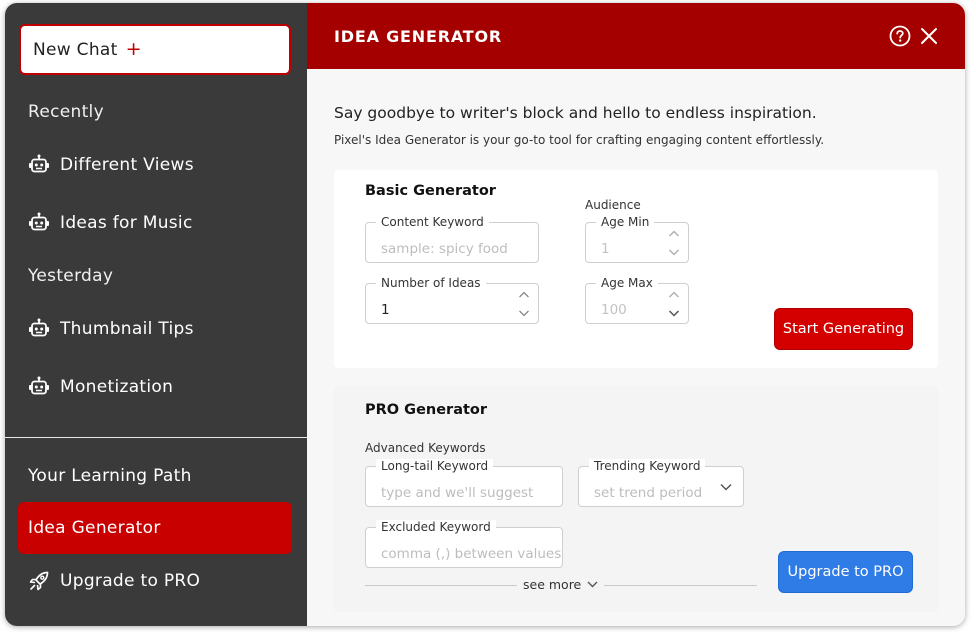 This screenshot has height=639, width=976. I want to click on audience-label: Audience, so click(613, 205).